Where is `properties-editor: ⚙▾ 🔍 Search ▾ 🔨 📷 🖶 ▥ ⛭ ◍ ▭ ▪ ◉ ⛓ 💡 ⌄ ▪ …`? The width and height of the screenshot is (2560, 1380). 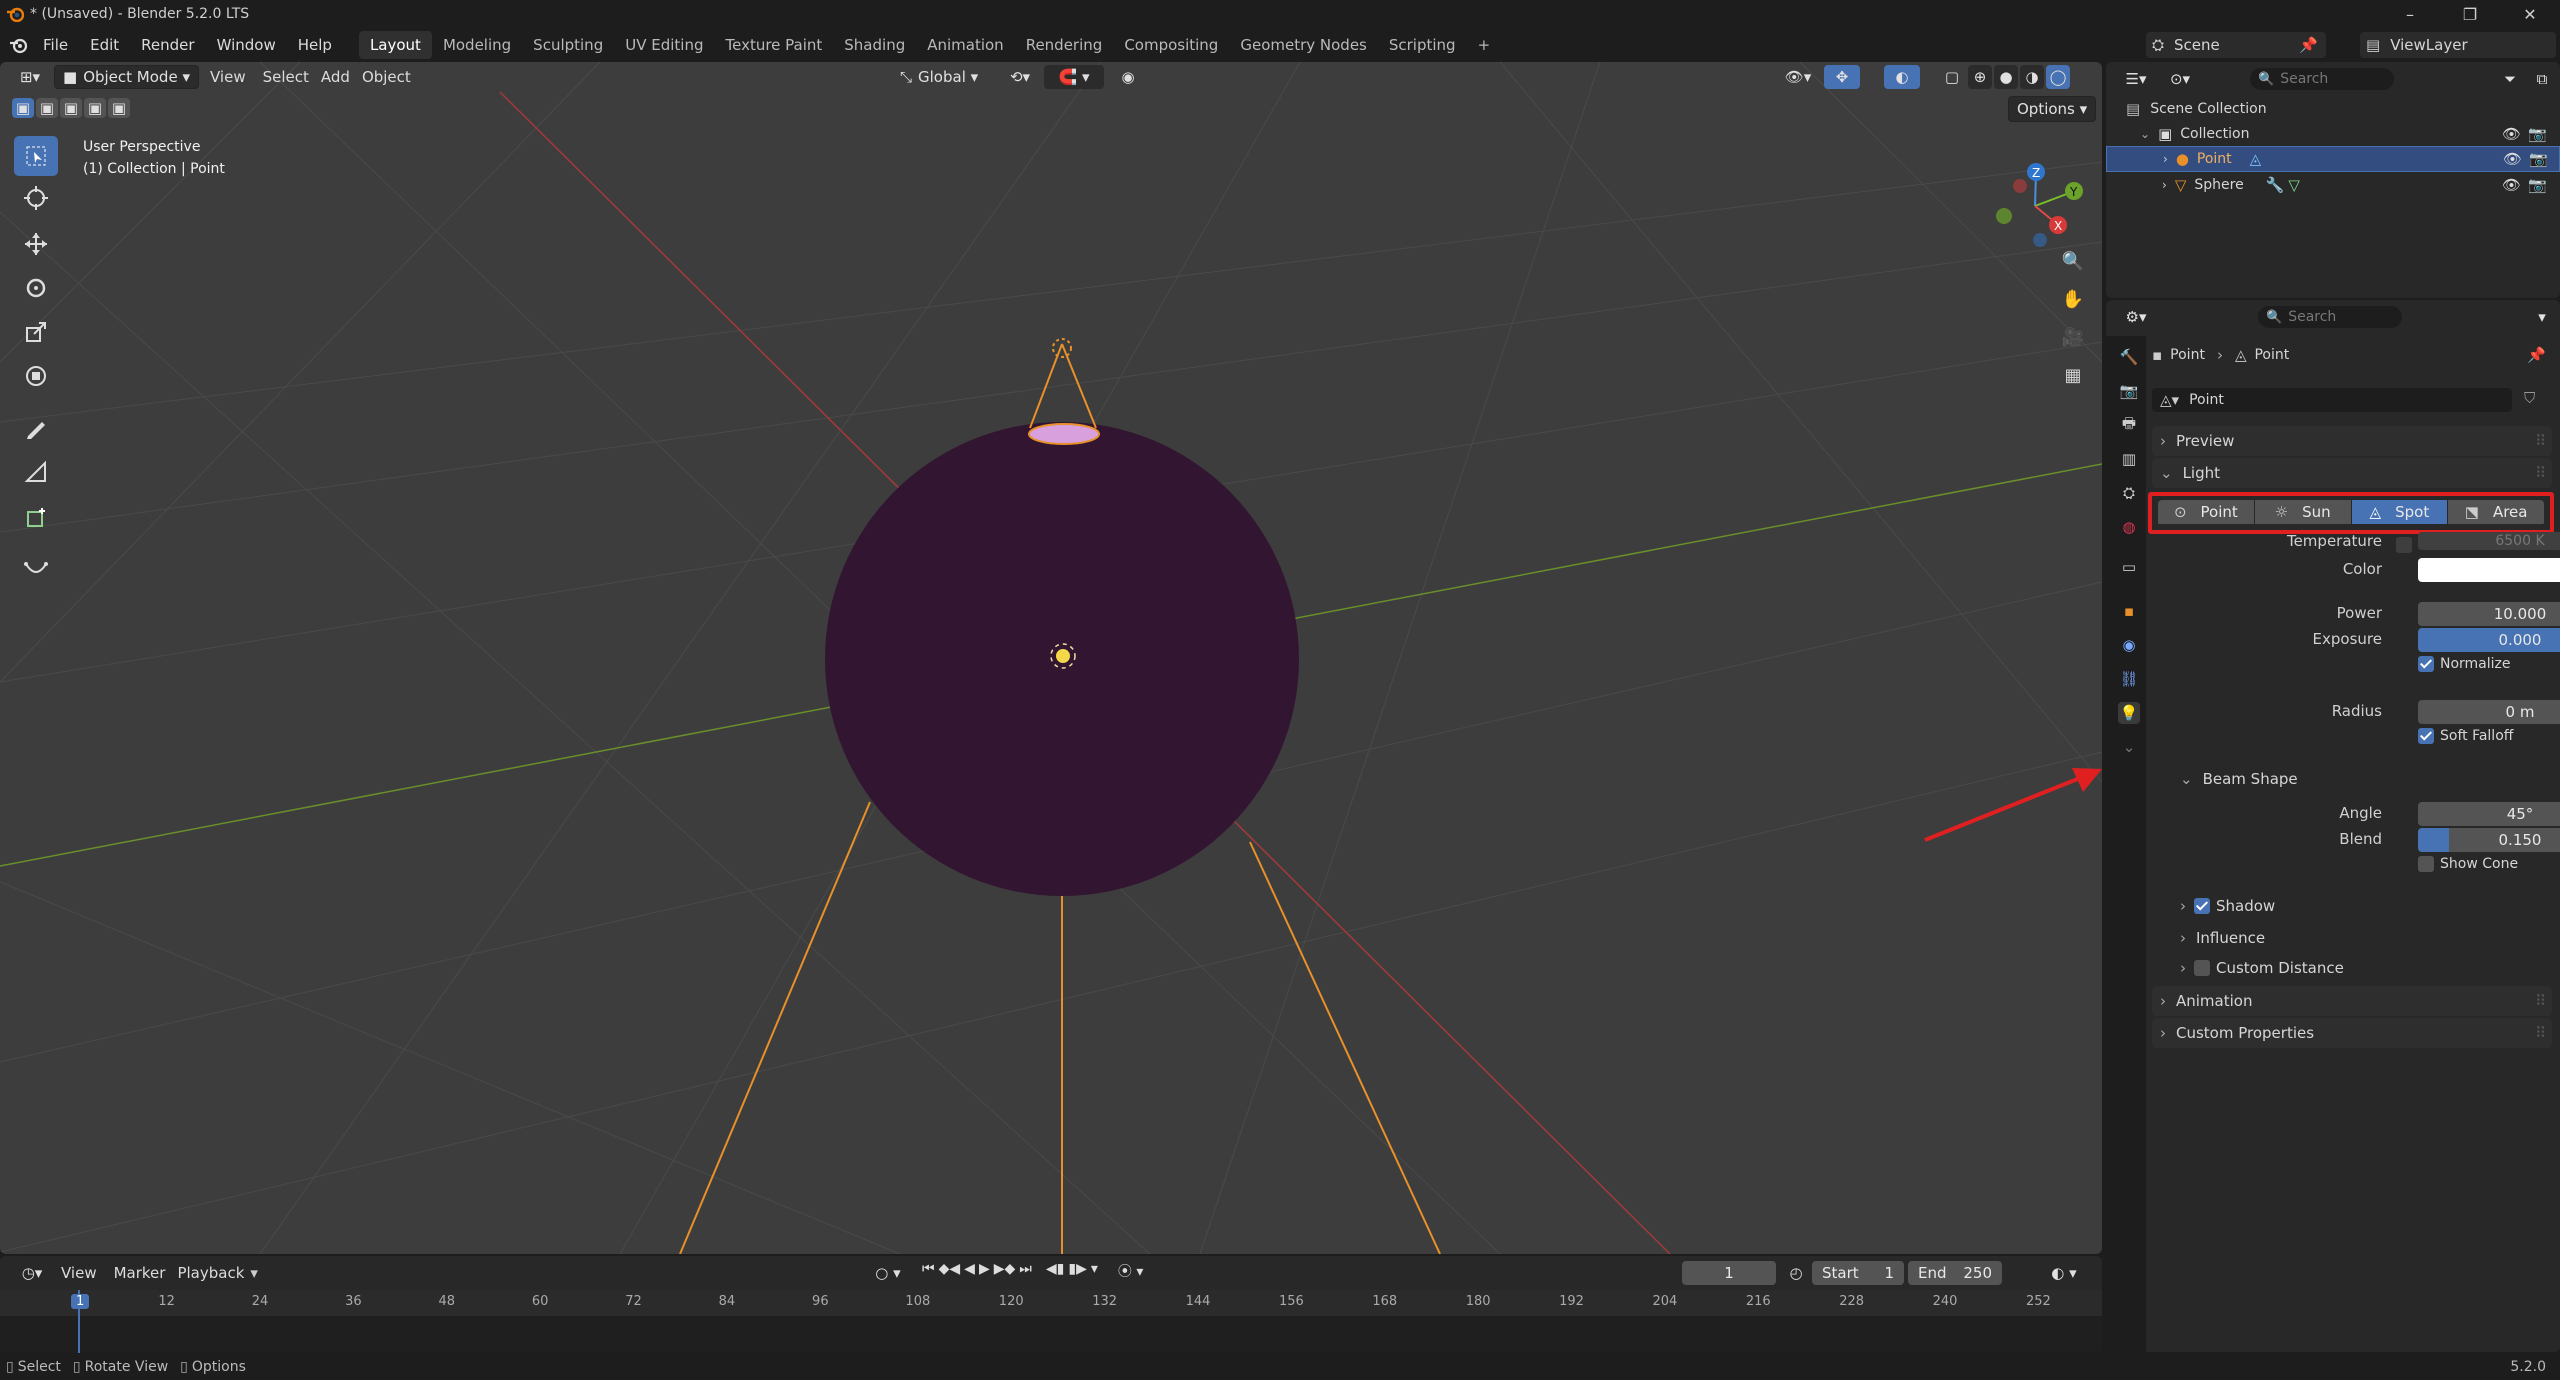 properties-editor: ⚙▾ 🔍 Search ▾ 🔨 📷 🖶 ▥ ⛭ ◍ ▭ ▪ ◉ ⛓ 💡 ⌄ ▪ … is located at coordinates (2333, 826).